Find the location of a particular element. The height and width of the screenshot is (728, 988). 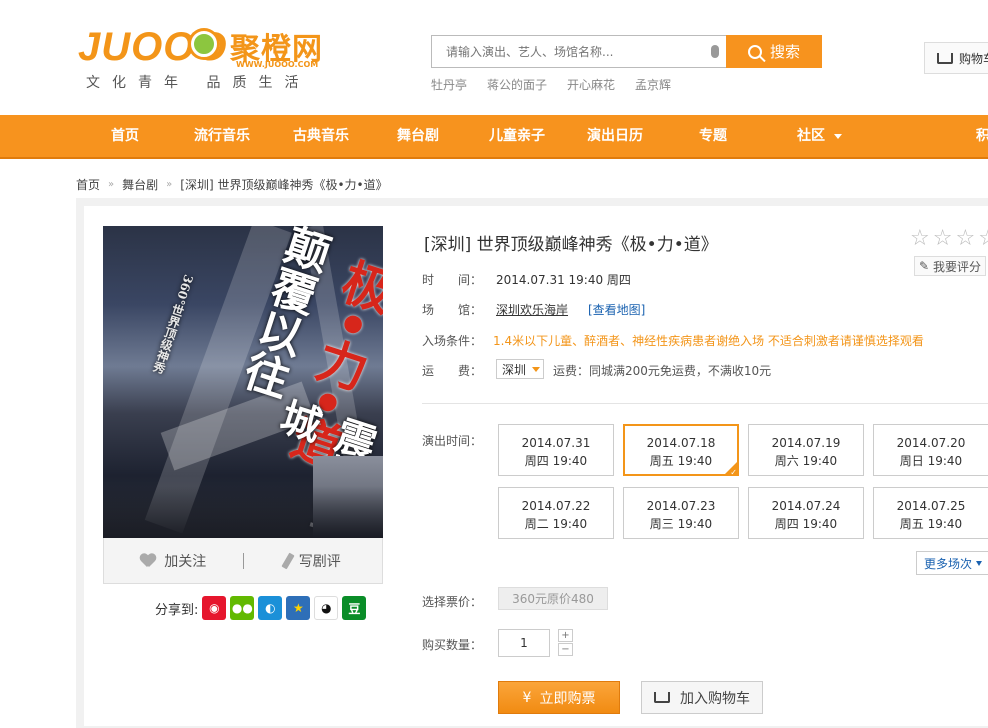

more-sessions-button: 更多场次 is located at coordinates (952, 563).